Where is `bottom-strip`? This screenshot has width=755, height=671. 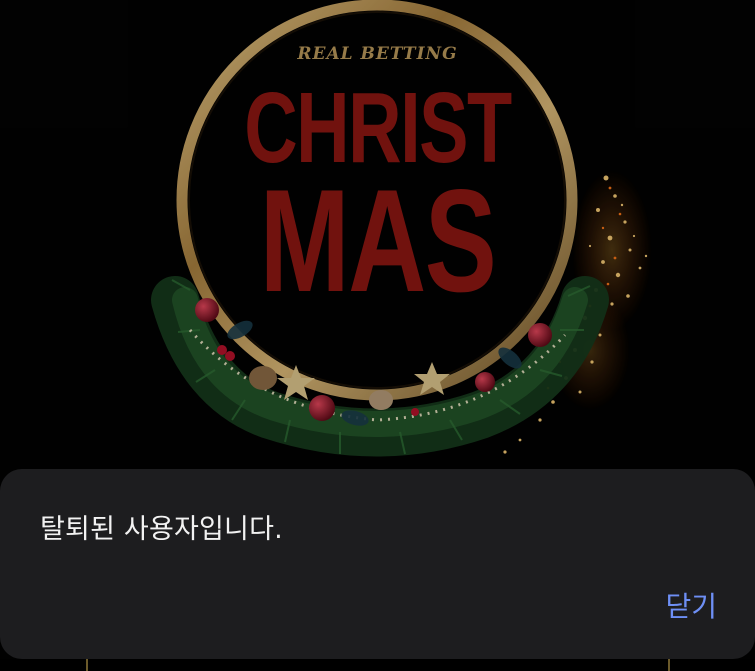 bottom-strip is located at coordinates (377, 665).